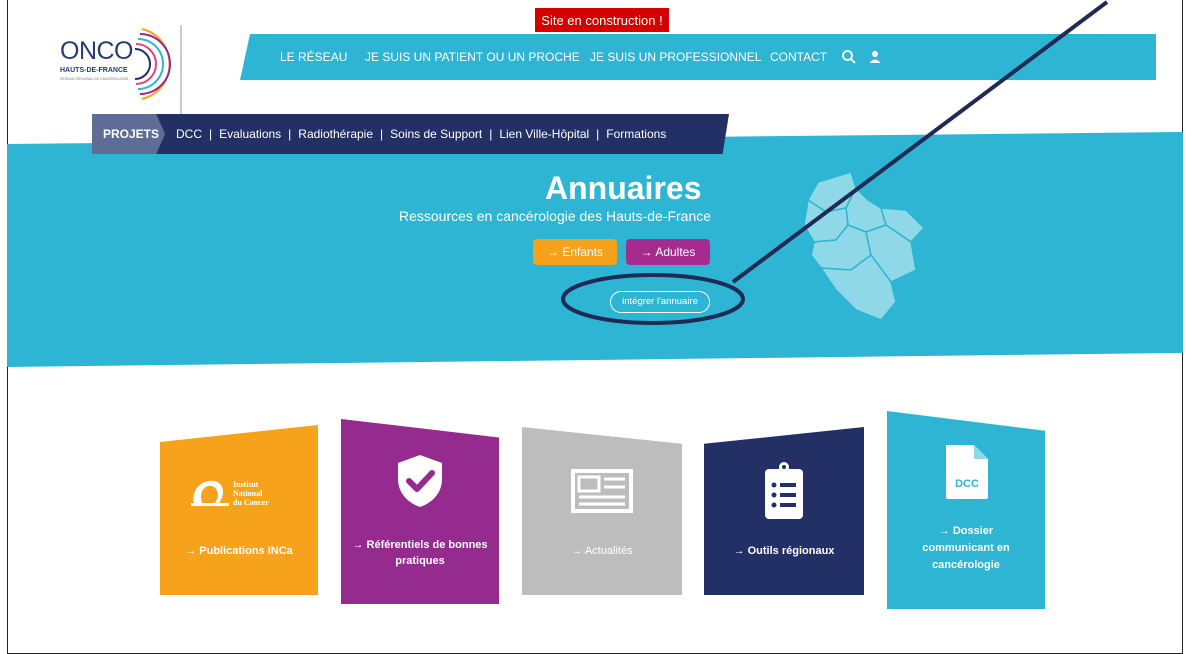 The image size is (1186, 654). Describe the element at coordinates (472, 57) in the screenshot. I see `nav-patient: JE SUIS UN PATIENT OU UN PROCHE` at that location.